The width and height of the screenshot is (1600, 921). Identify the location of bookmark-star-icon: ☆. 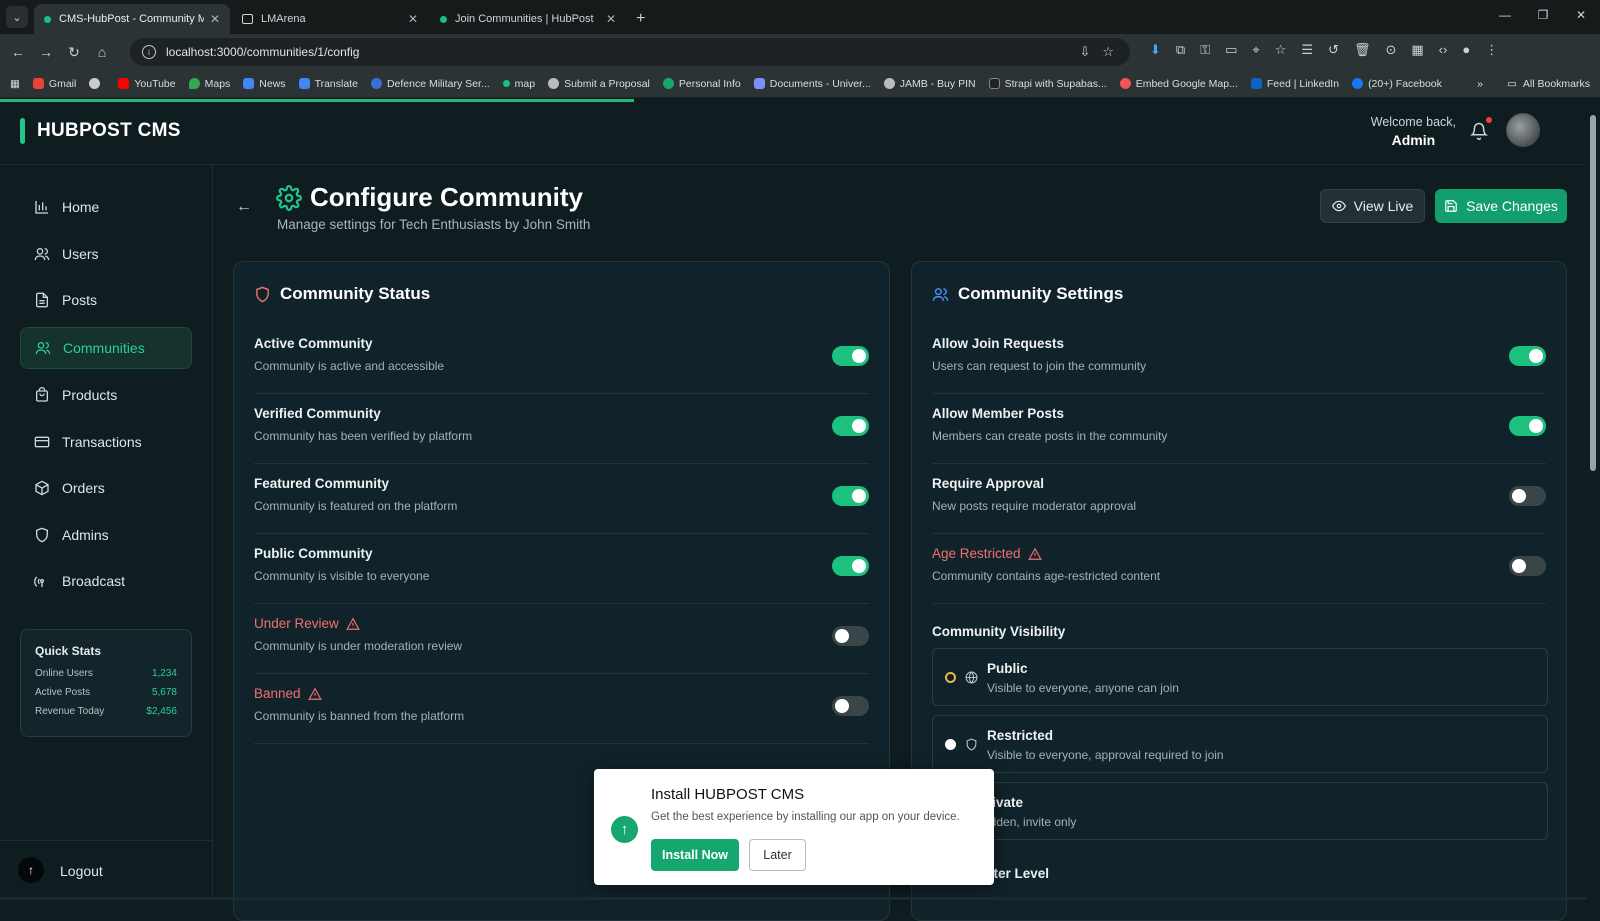
(1108, 52).